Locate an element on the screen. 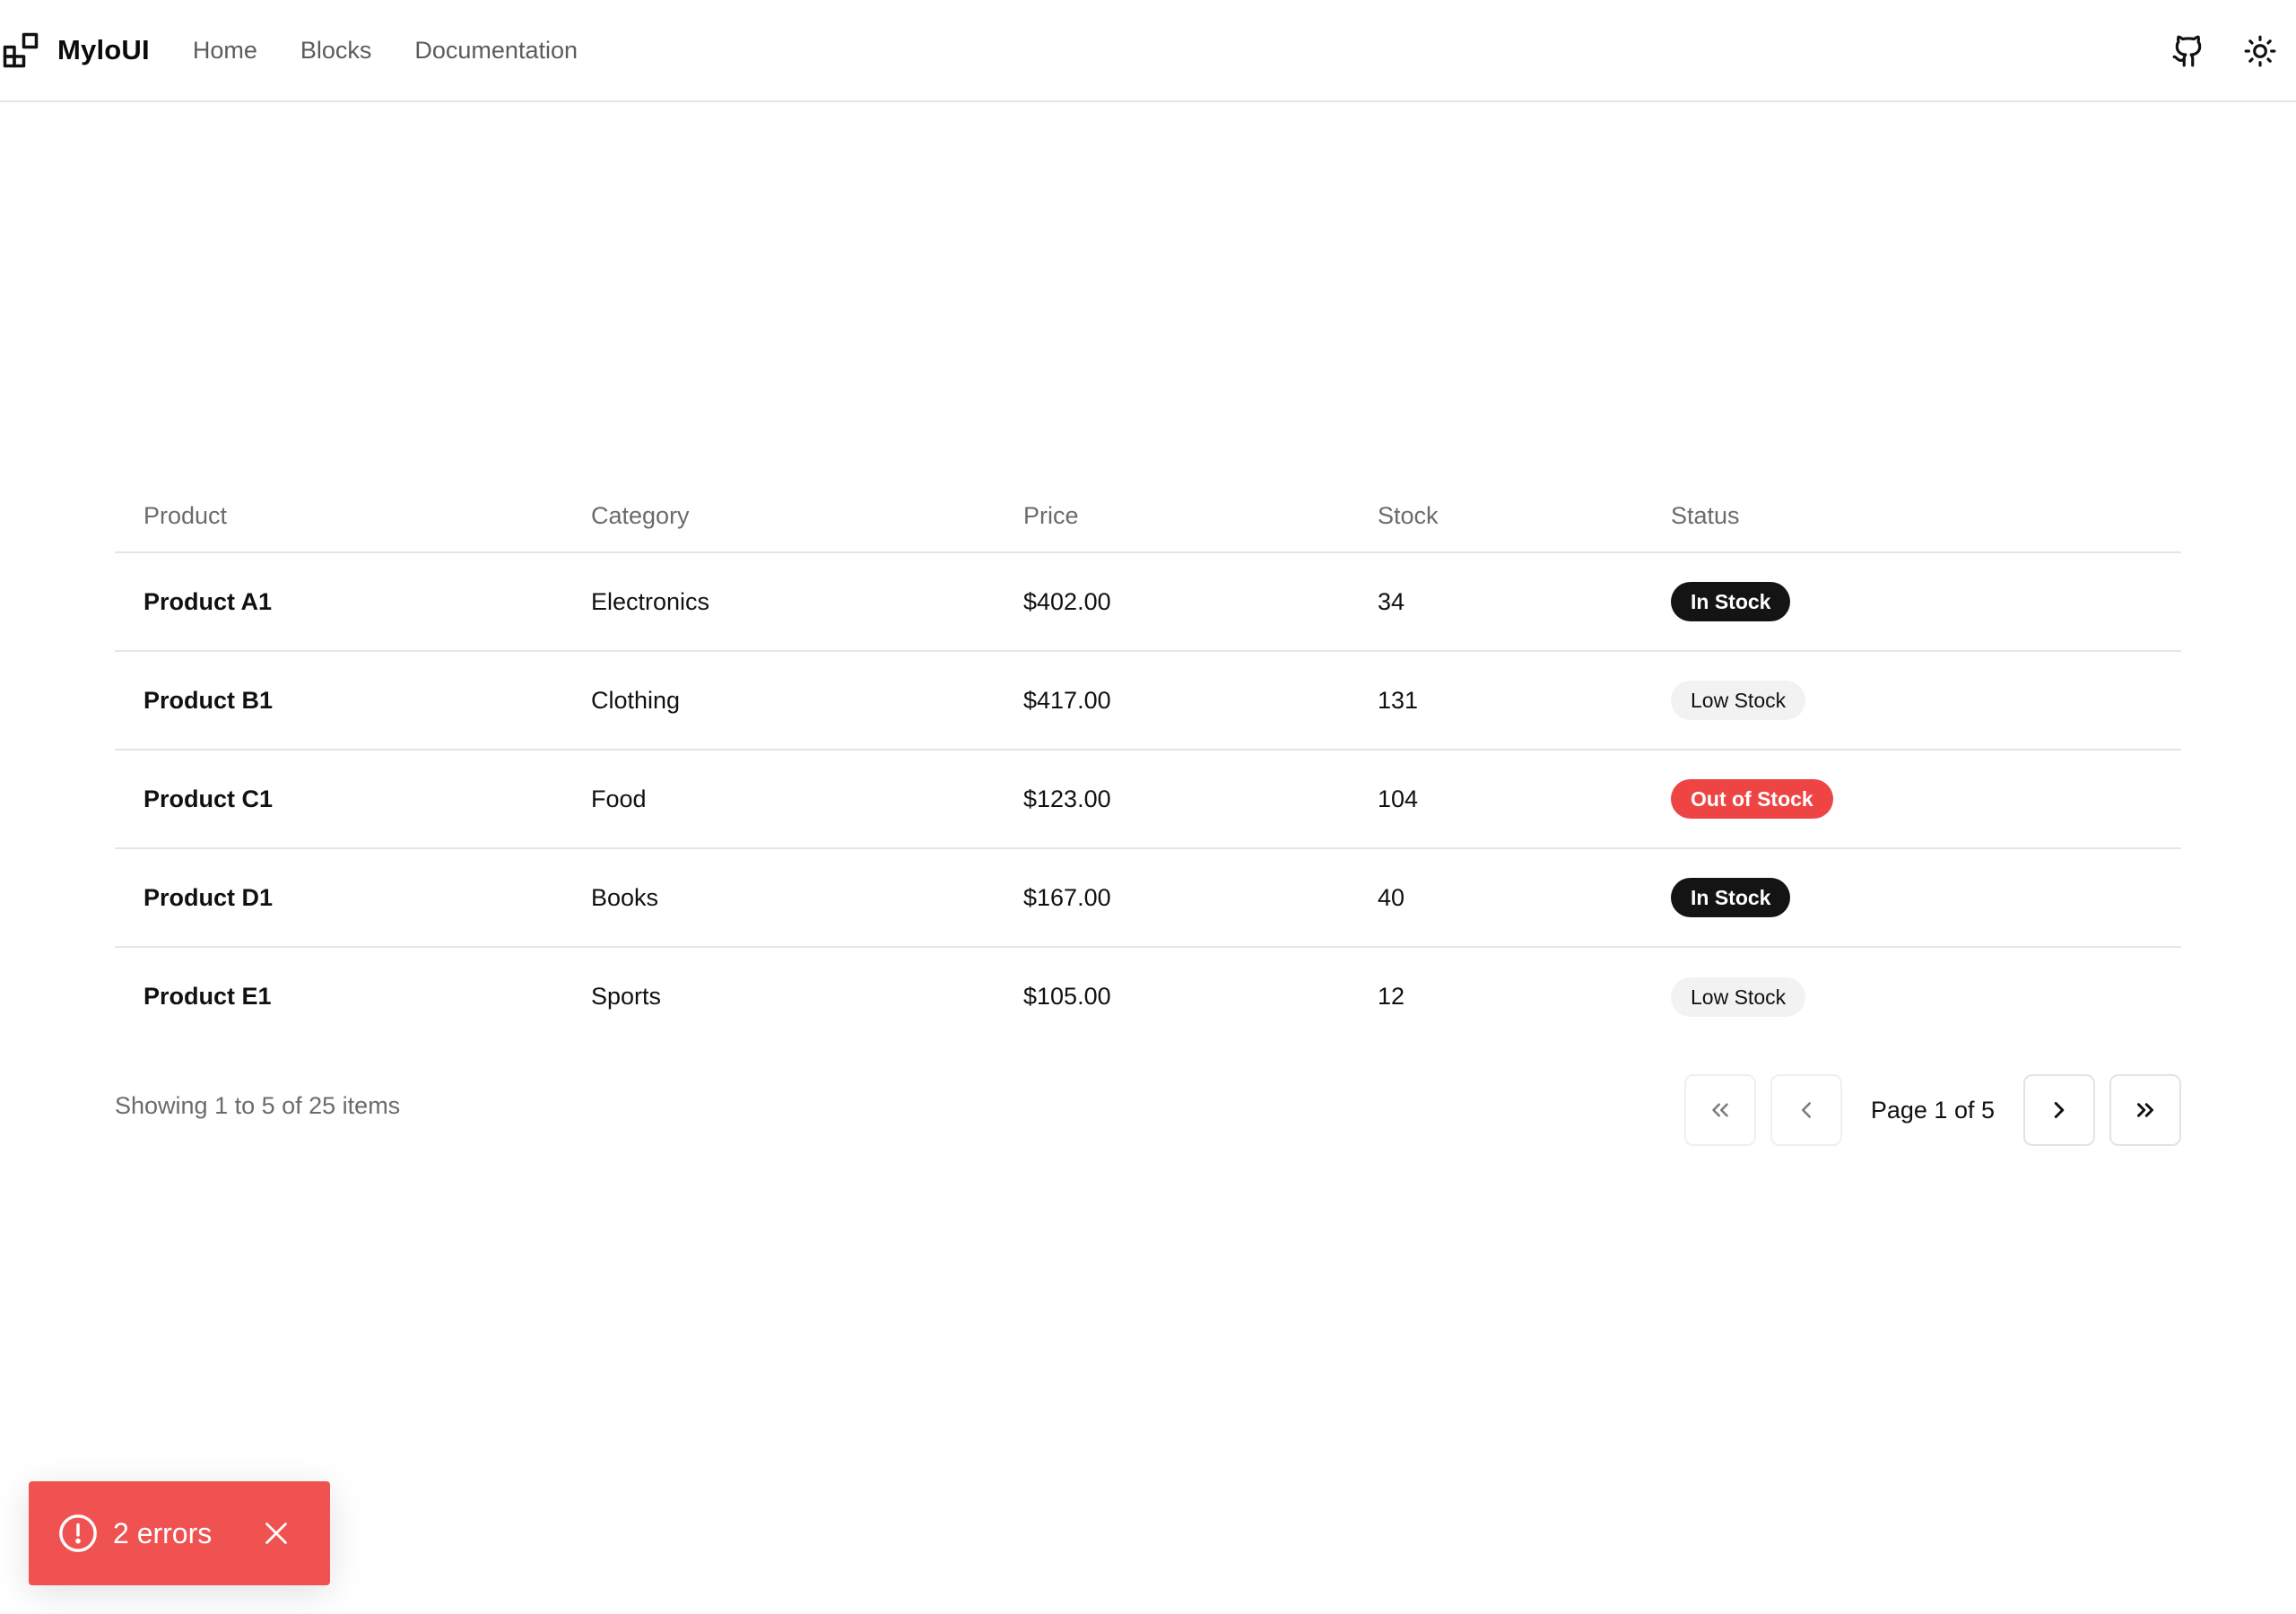  chevrons-left-icon is located at coordinates (1720, 1110).